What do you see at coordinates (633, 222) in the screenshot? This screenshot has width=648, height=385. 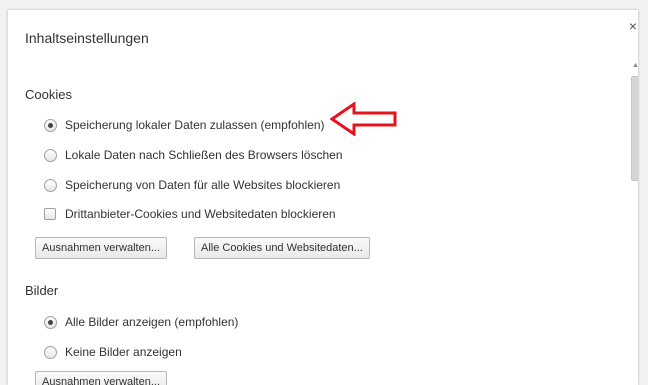 I see `dialog-scrollbar: ▲` at bounding box center [633, 222].